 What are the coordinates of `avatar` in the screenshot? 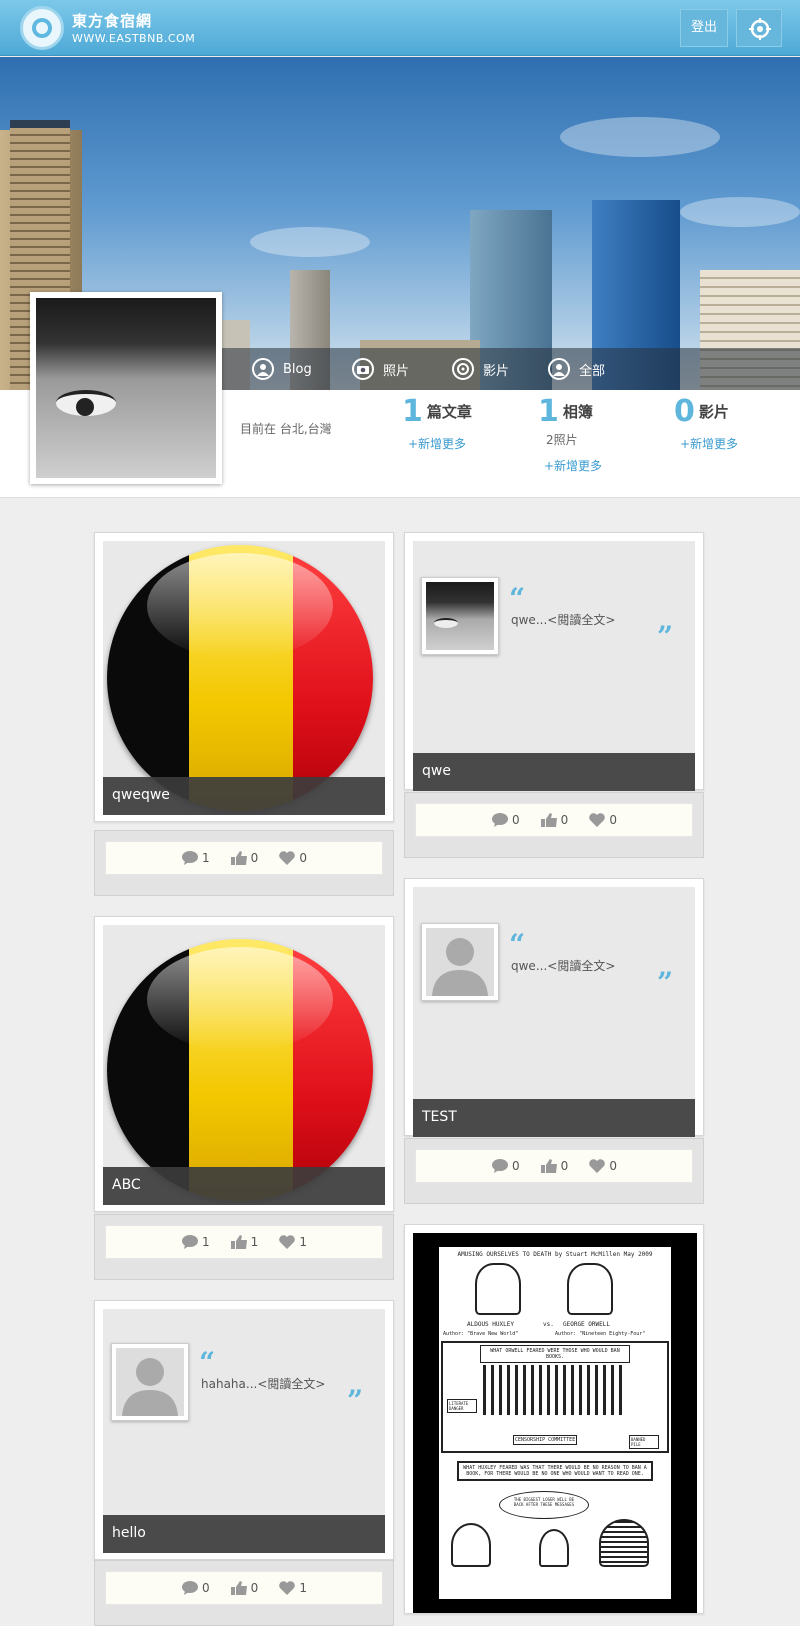 It's located at (126, 388).